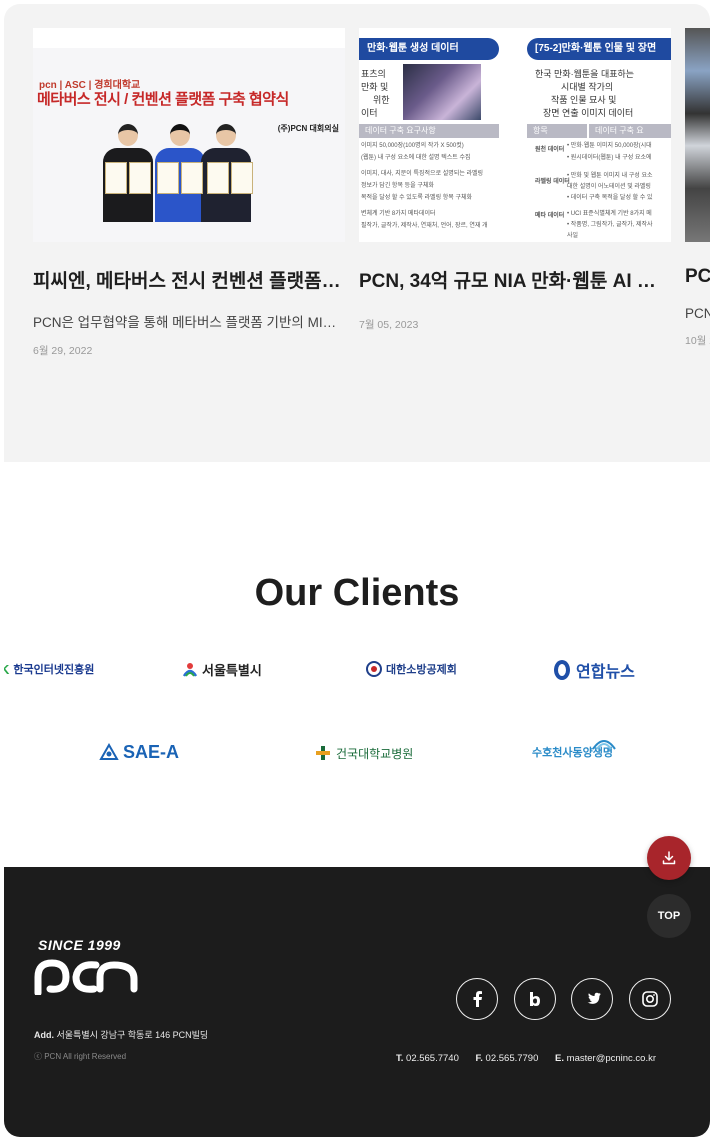  Describe the element at coordinates (429, 131) in the screenshot. I see `thumbnail-bar: 데이터 구축 요구사항` at that location.